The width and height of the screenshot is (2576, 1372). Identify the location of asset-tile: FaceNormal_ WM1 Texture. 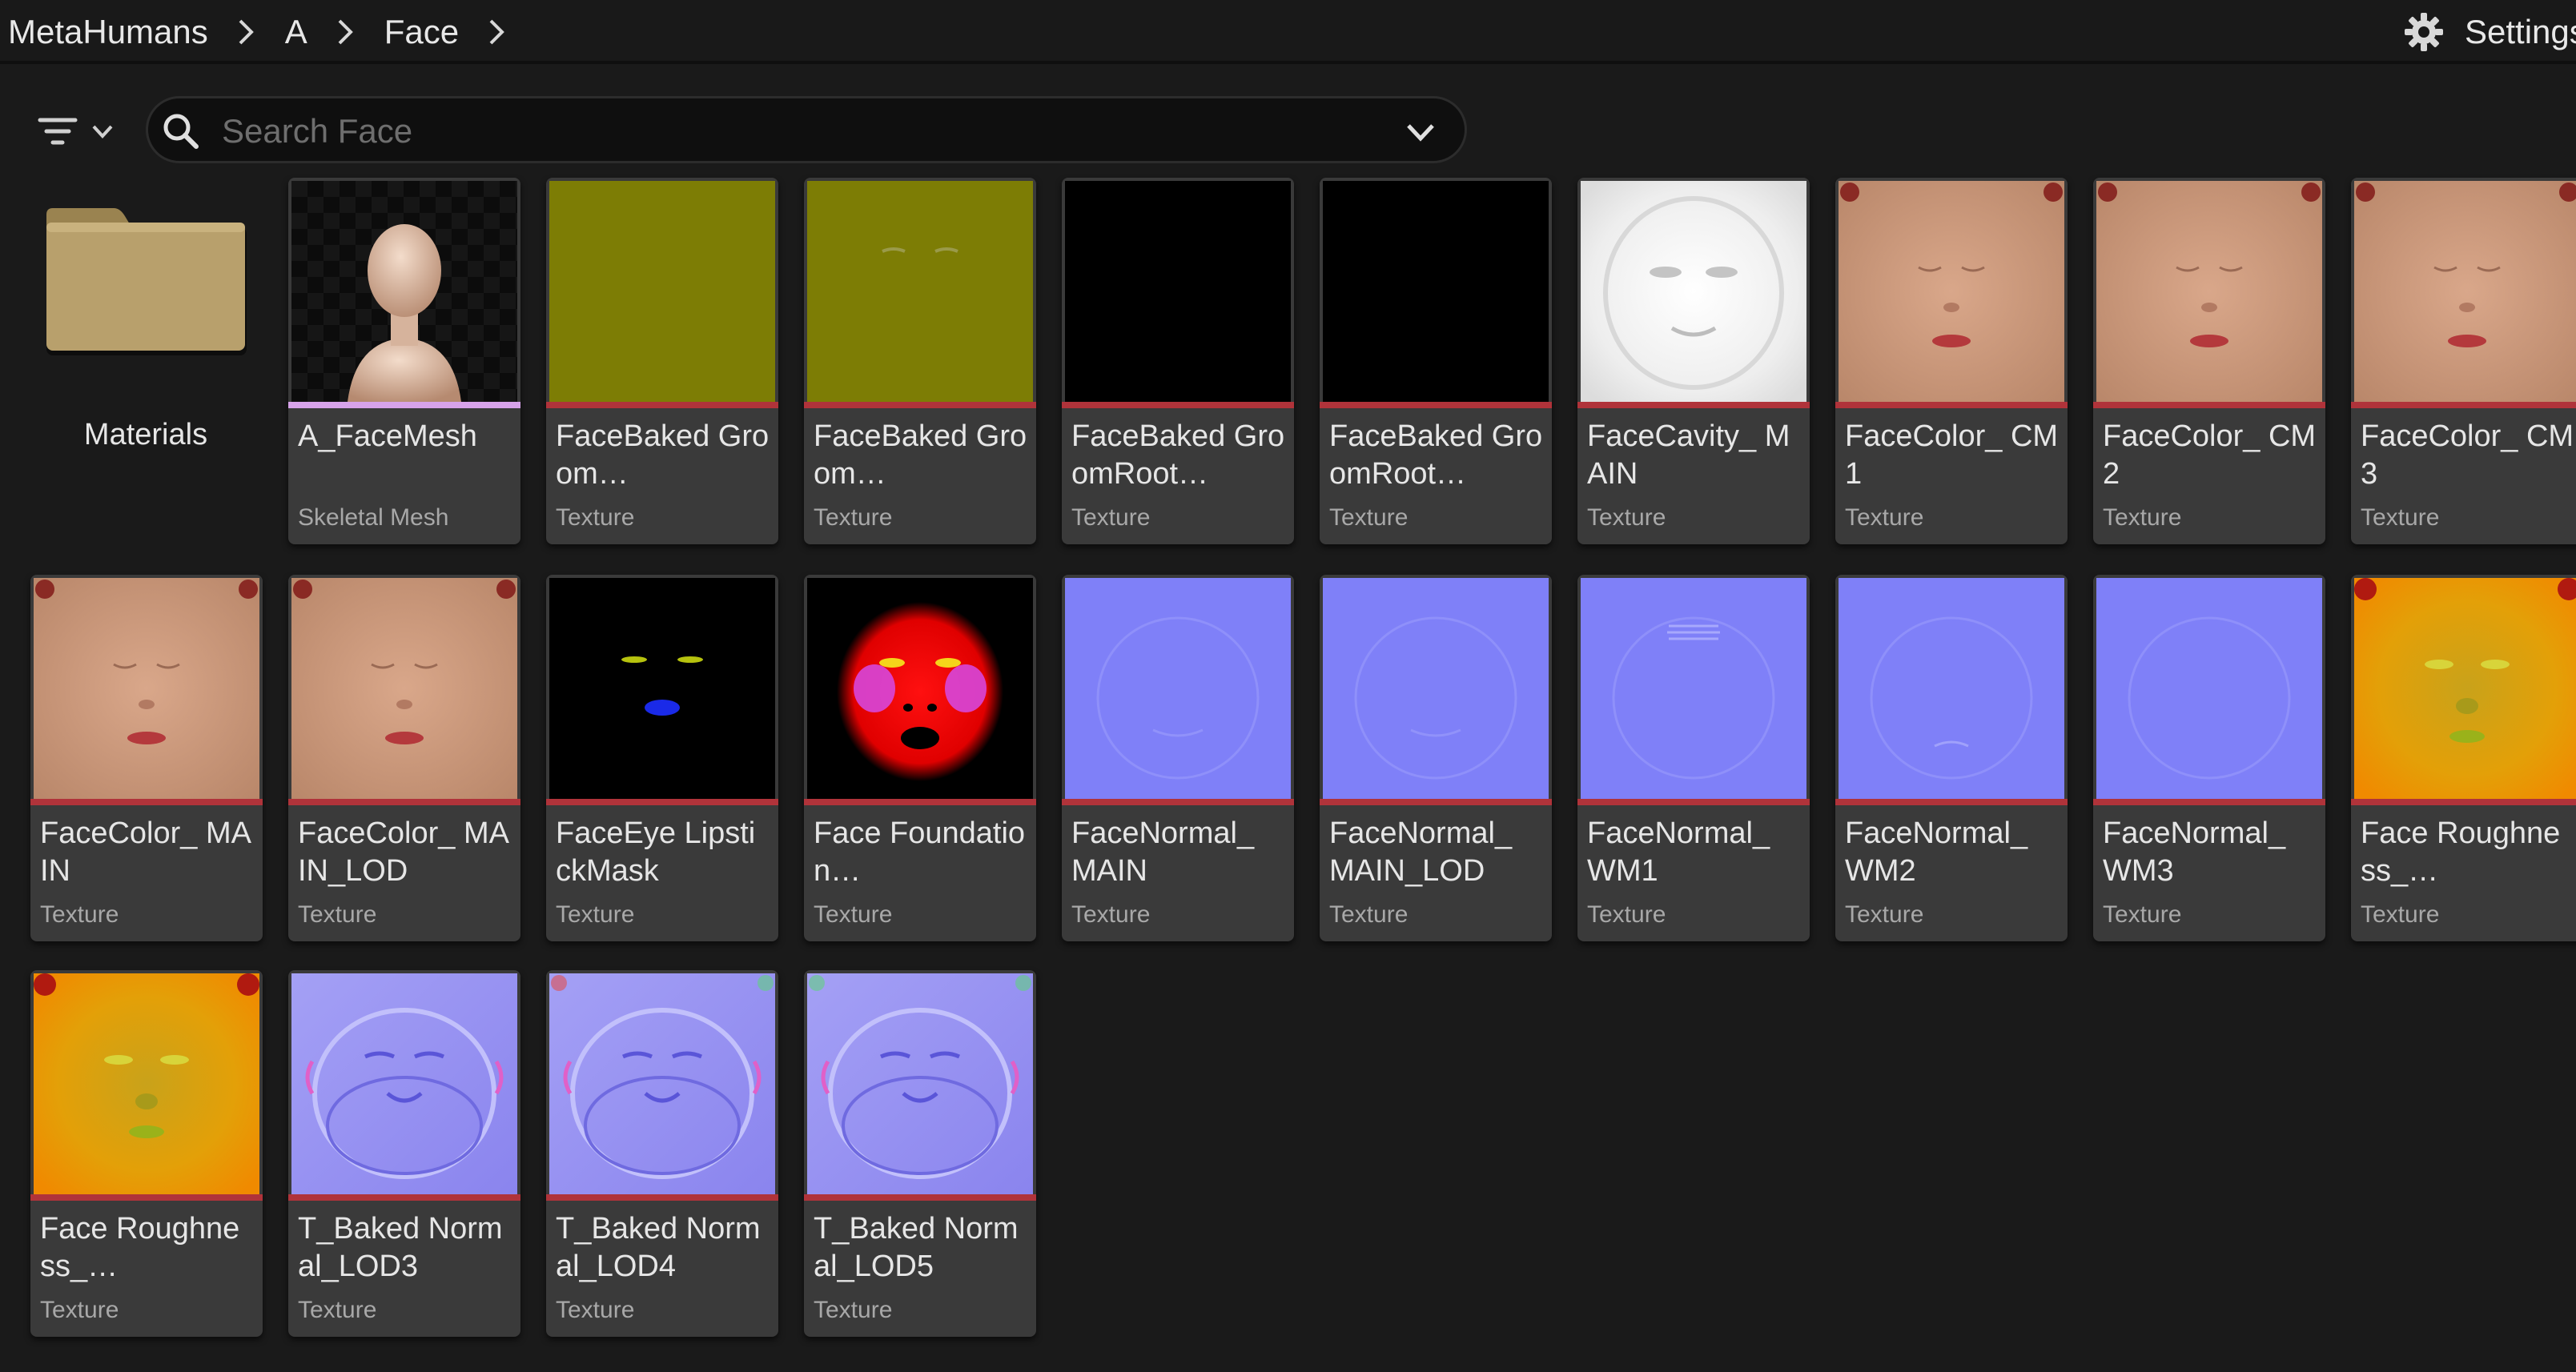
(1693, 758).